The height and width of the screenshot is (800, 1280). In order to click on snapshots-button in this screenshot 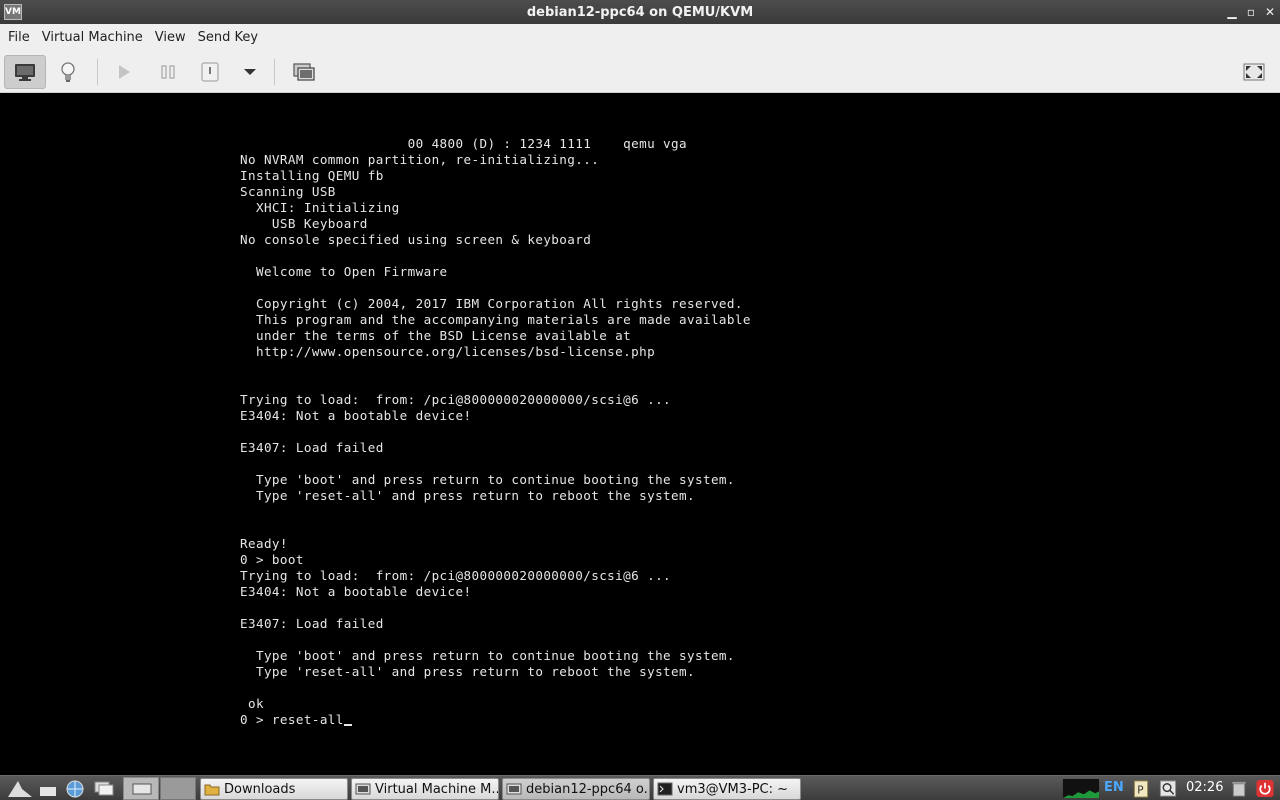, I will do `click(304, 72)`.